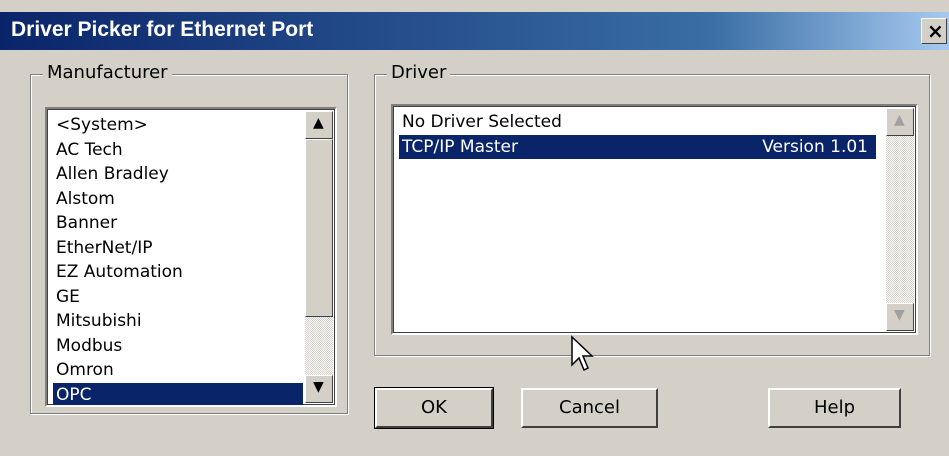 The width and height of the screenshot is (949, 456). I want to click on list-item: Omron, so click(178, 370).